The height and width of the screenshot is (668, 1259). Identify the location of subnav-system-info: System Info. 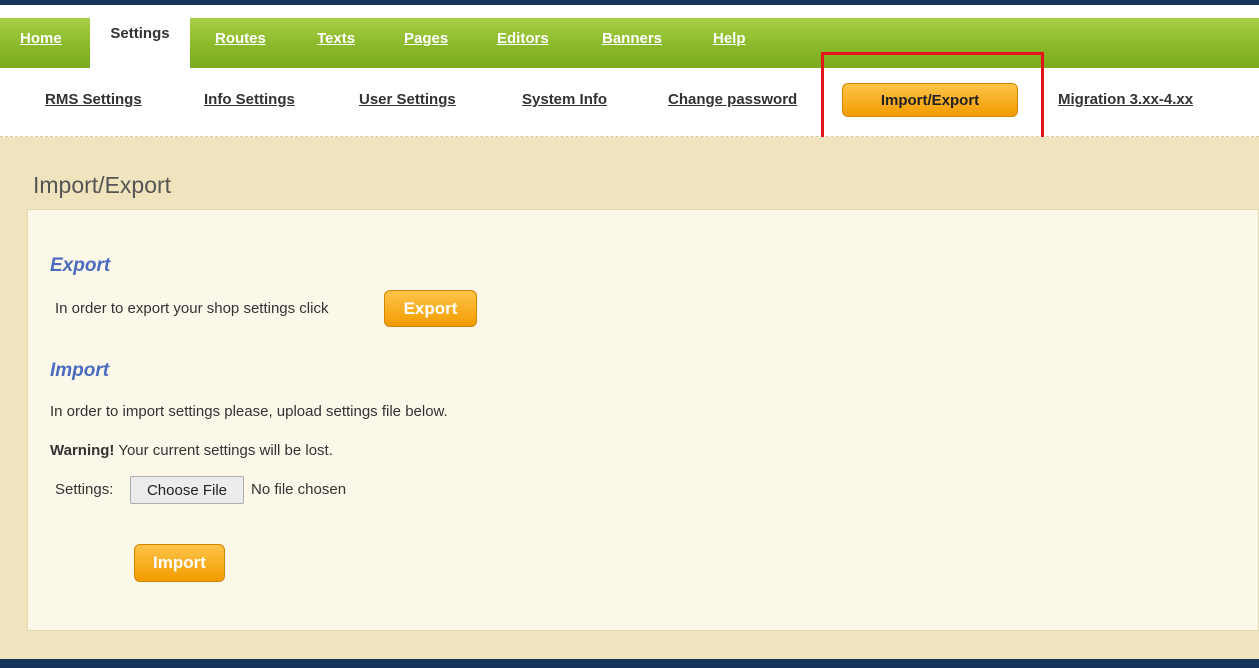
(564, 99).